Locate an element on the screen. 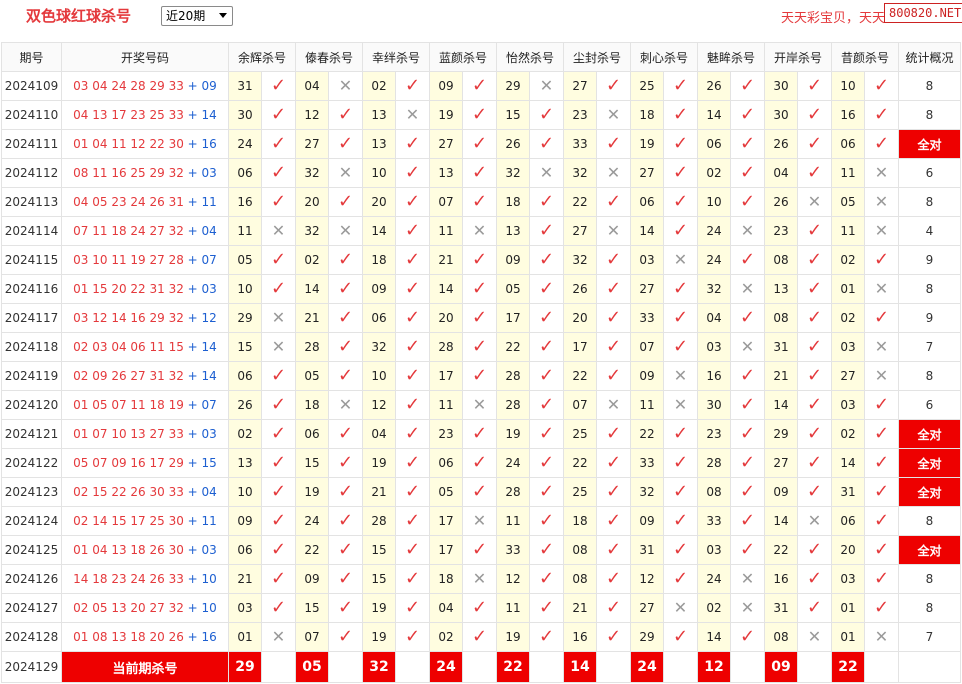 This screenshot has width=962, height=684. row-draw-numbers: 05 07 09 16 17 29 + 15 is located at coordinates (145, 463).